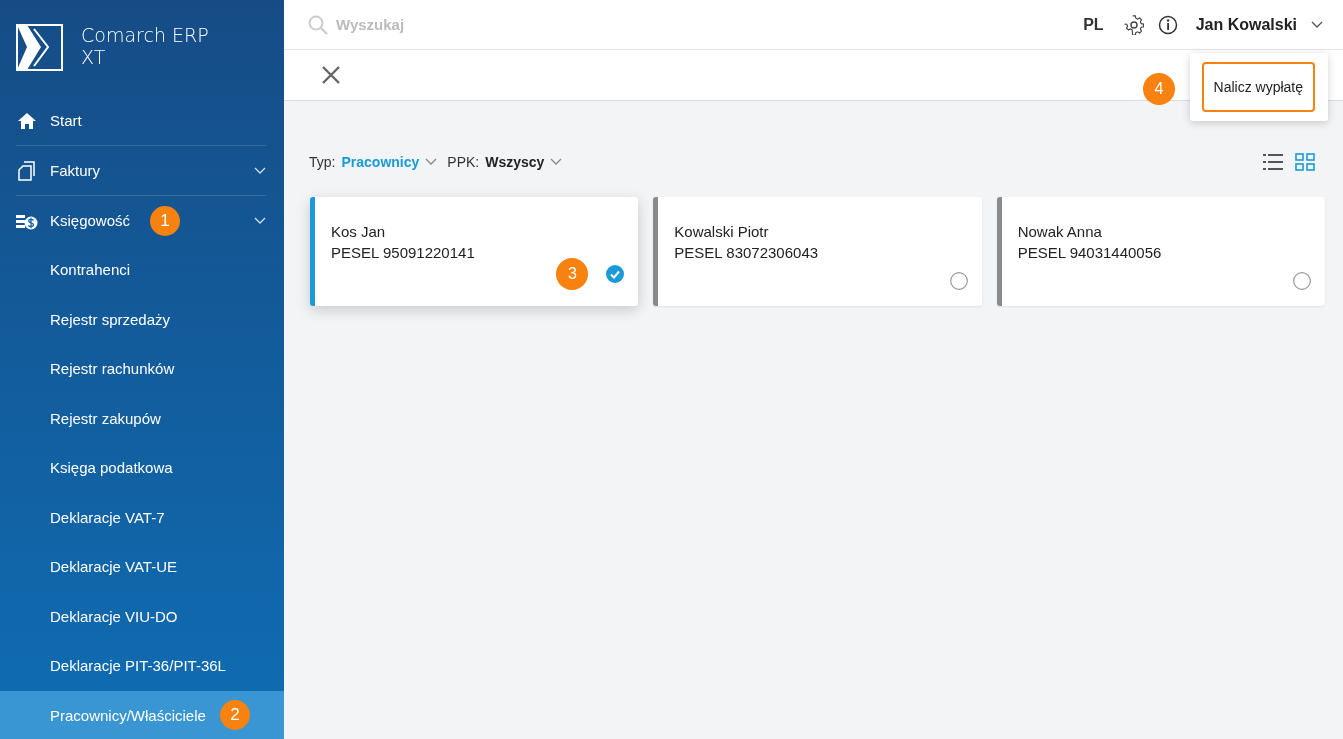 The height and width of the screenshot is (739, 1343). Describe the element at coordinates (1259, 24) in the screenshot. I see `user-menu: Jan Kowalski` at that location.